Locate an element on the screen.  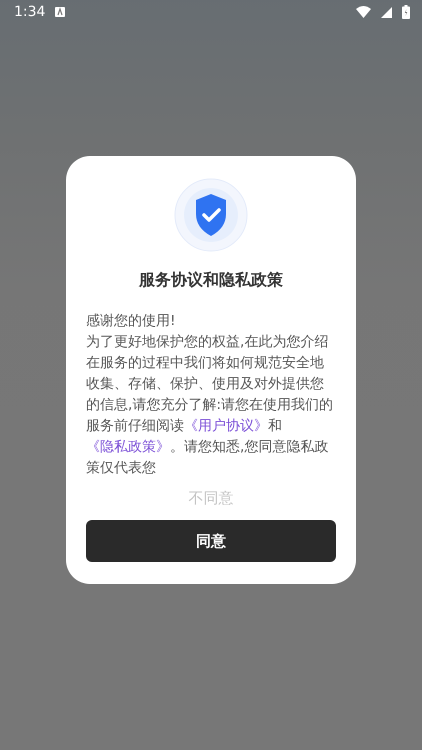
notification-icon is located at coordinates (60, 12).